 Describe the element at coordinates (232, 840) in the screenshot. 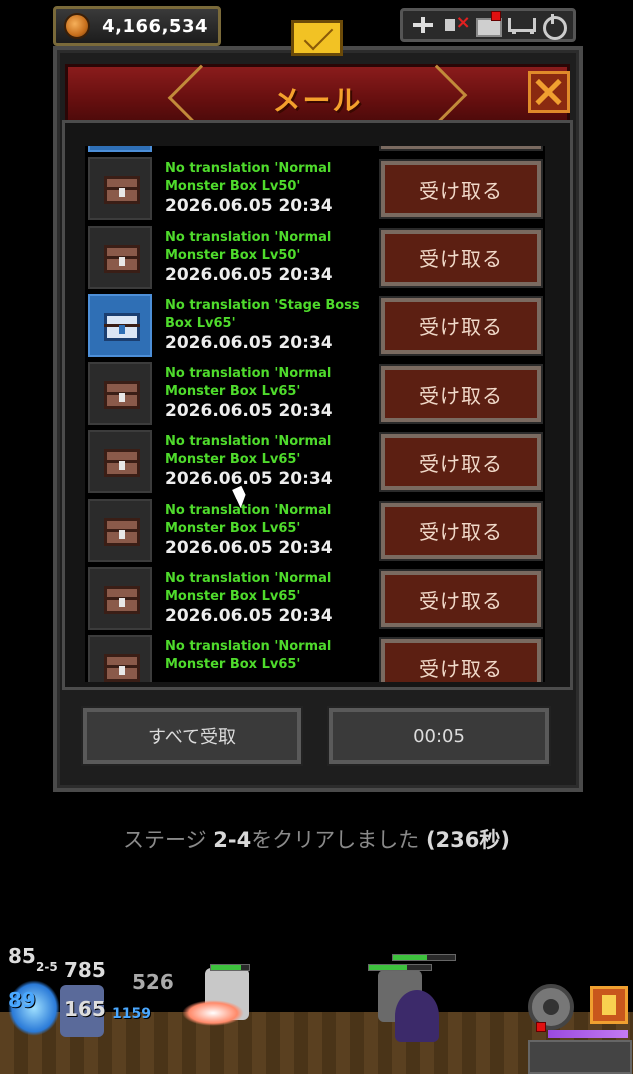

I see `stage-number: 2-4` at that location.